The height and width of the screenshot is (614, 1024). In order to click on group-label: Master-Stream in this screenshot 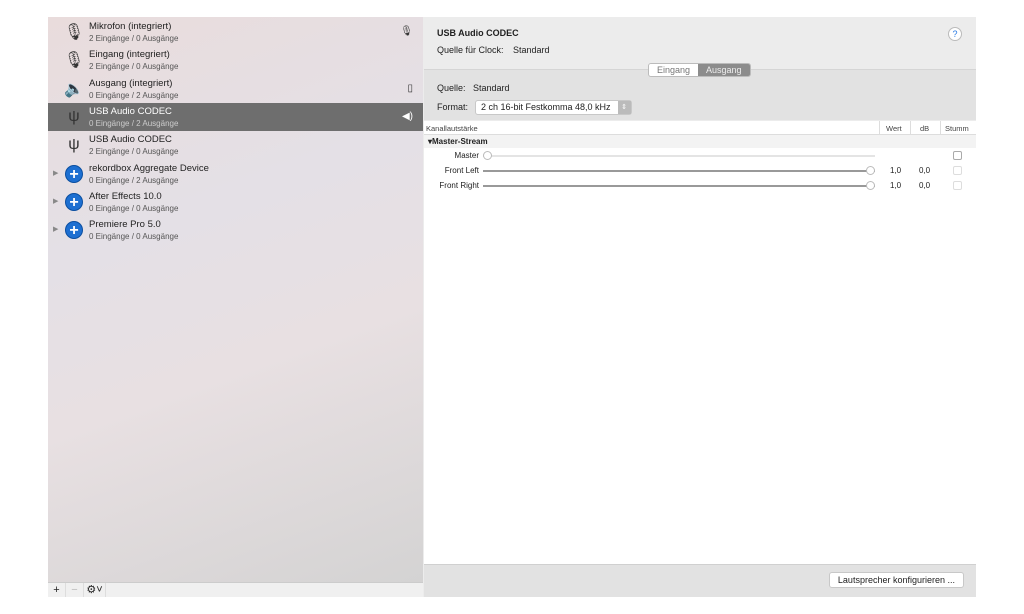, I will do `click(460, 141)`.